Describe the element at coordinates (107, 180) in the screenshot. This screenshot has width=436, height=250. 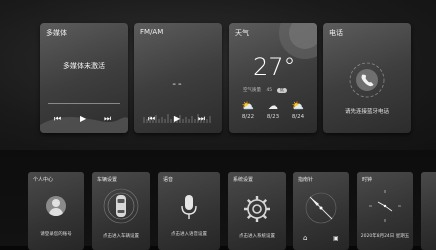
I see `app-title: 车辆设置` at that location.